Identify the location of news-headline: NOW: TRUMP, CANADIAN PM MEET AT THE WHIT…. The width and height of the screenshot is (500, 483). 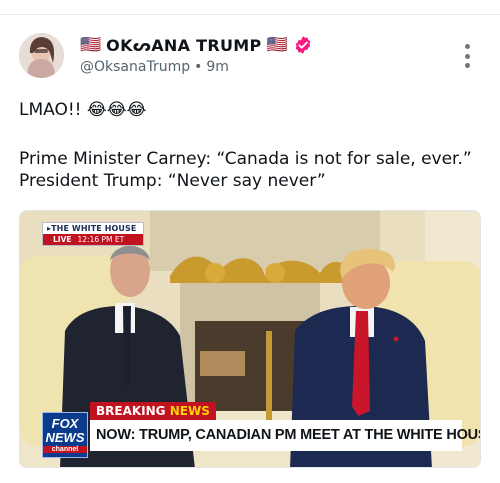
(285, 435).